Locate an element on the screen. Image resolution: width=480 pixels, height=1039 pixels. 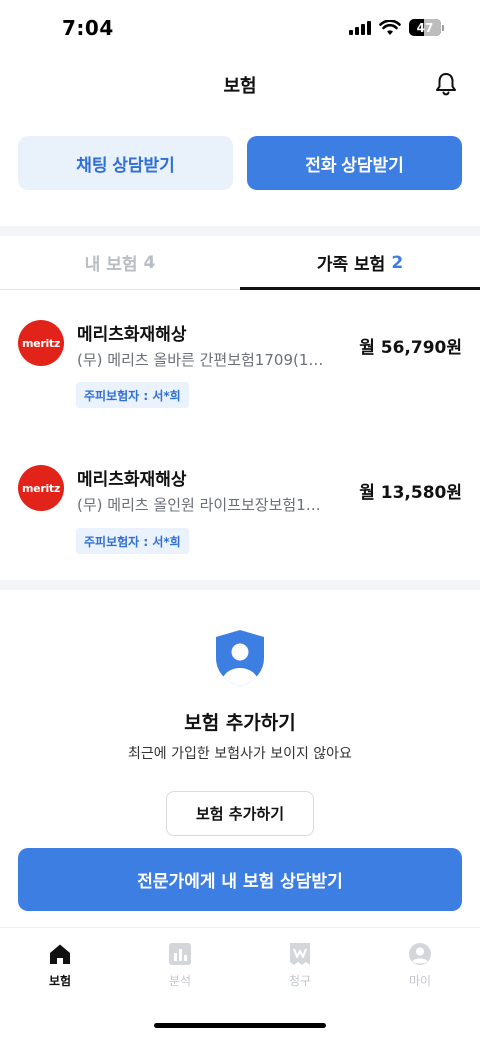
consult-buttons: 채팅 상담받기 전화 상담받기 is located at coordinates (240, 163).